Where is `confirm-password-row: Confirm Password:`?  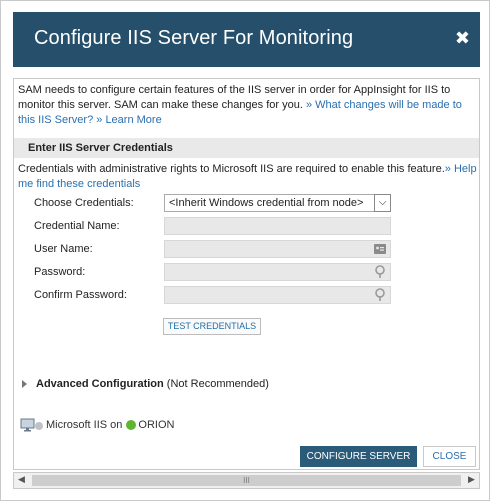 confirm-password-row: Confirm Password: is located at coordinates (254, 295).